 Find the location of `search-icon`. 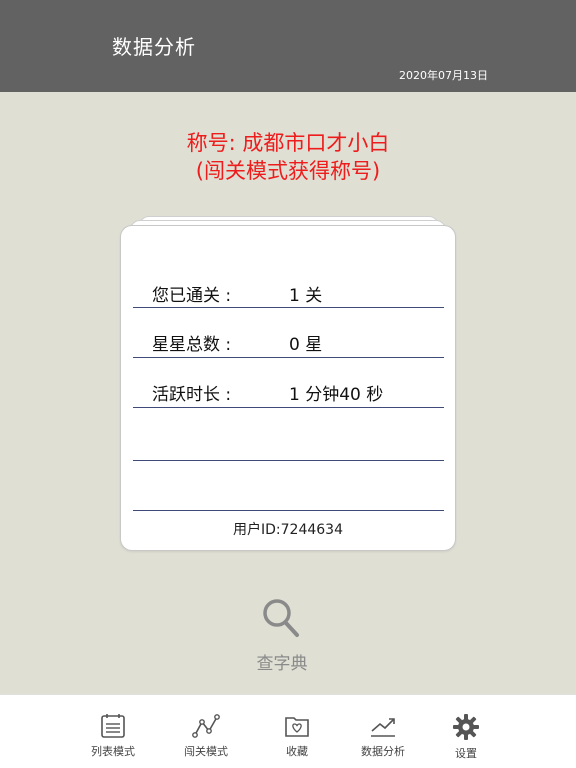

search-icon is located at coordinates (281, 618).